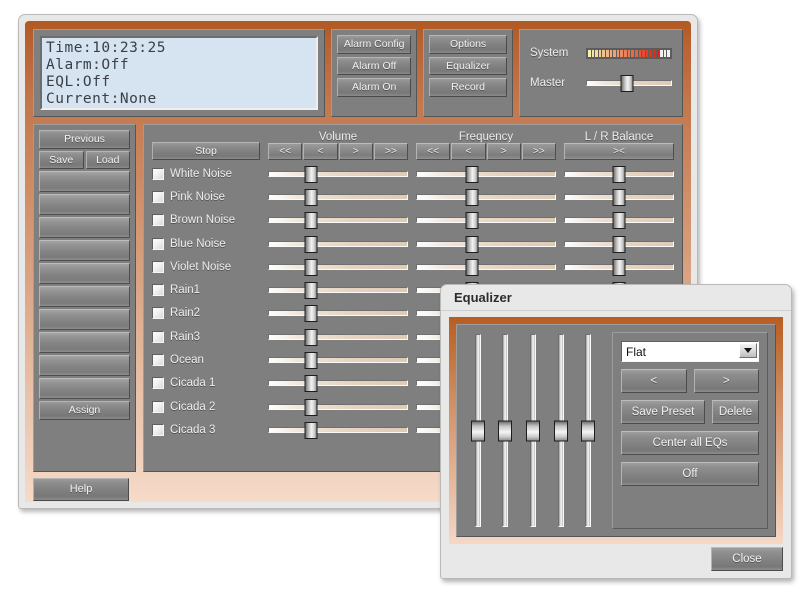 The width and height of the screenshot is (800, 593). Describe the element at coordinates (654, 381) in the screenshot. I see `eq-prev-preset-button: <` at that location.